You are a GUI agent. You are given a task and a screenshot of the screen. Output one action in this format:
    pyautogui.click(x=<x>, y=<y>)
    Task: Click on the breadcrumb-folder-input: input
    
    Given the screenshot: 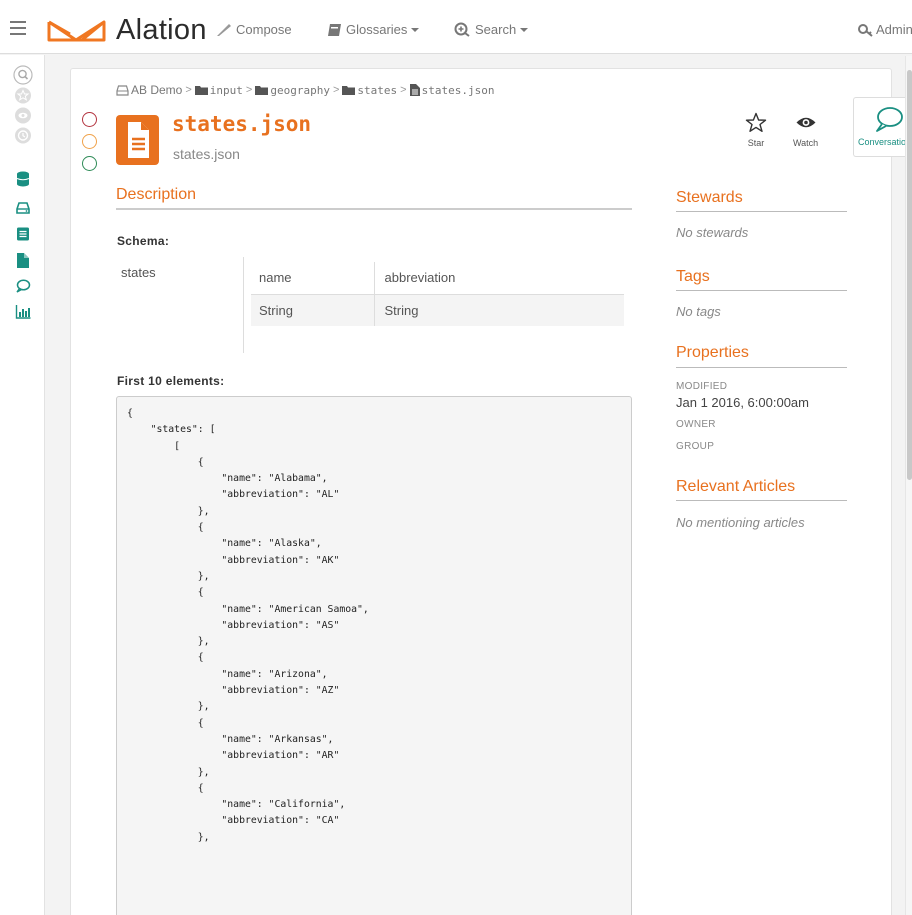 What is the action you would take?
    pyautogui.click(x=218, y=90)
    